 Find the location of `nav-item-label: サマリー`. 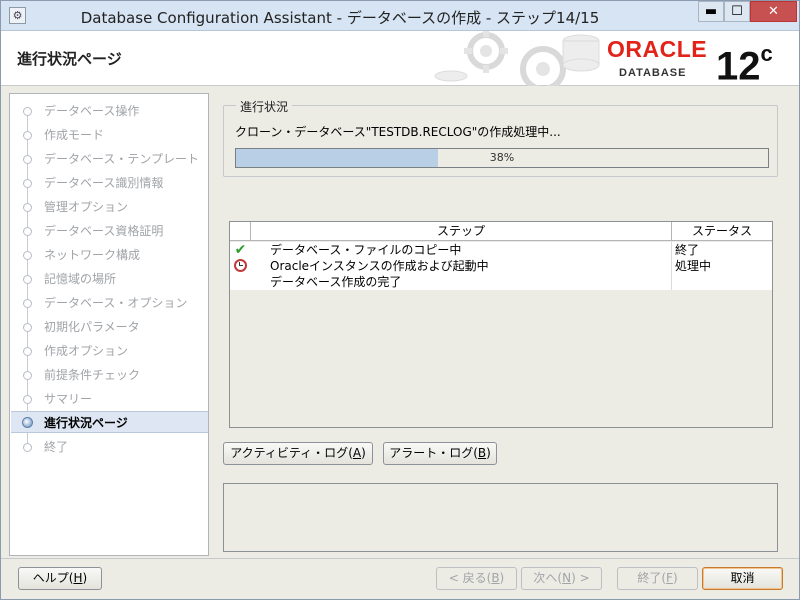

nav-item-label: サマリー is located at coordinates (68, 399).